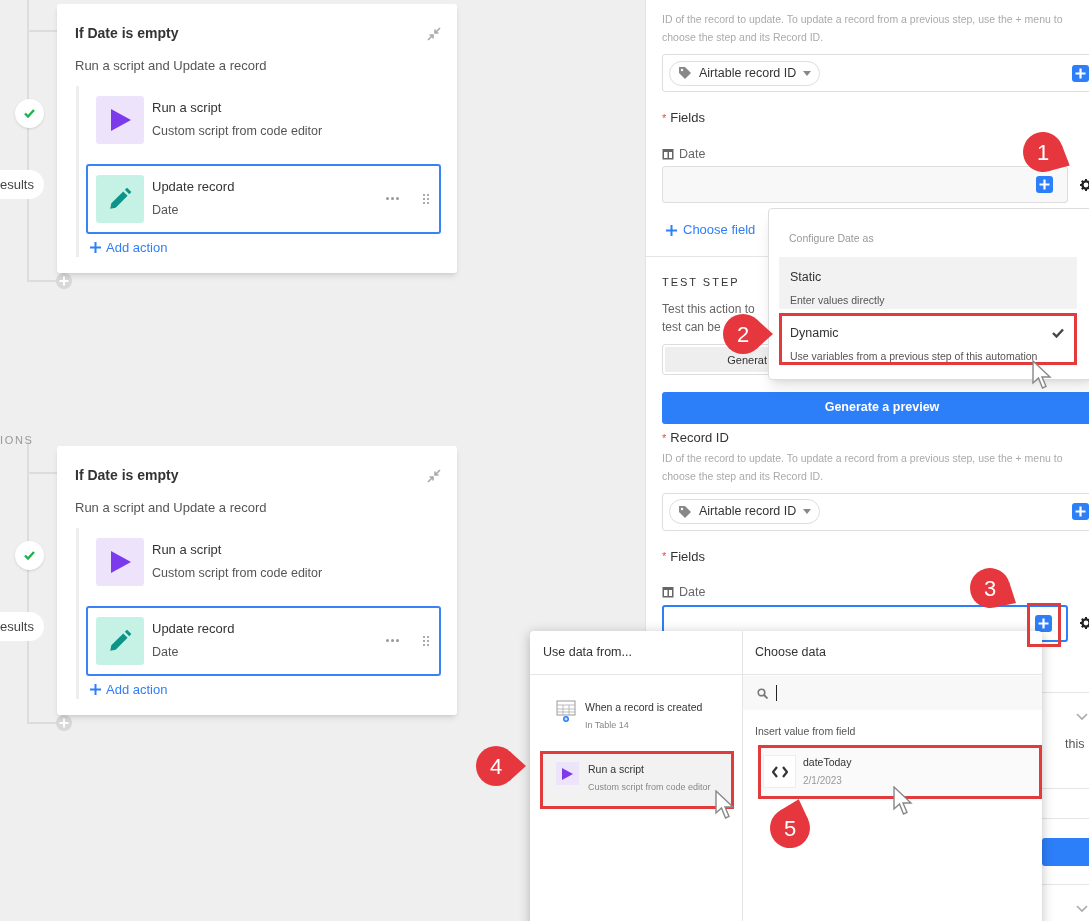 The image size is (1089, 921). What do you see at coordinates (17, 440) in the screenshot?
I see `section-label: IONS` at bounding box center [17, 440].